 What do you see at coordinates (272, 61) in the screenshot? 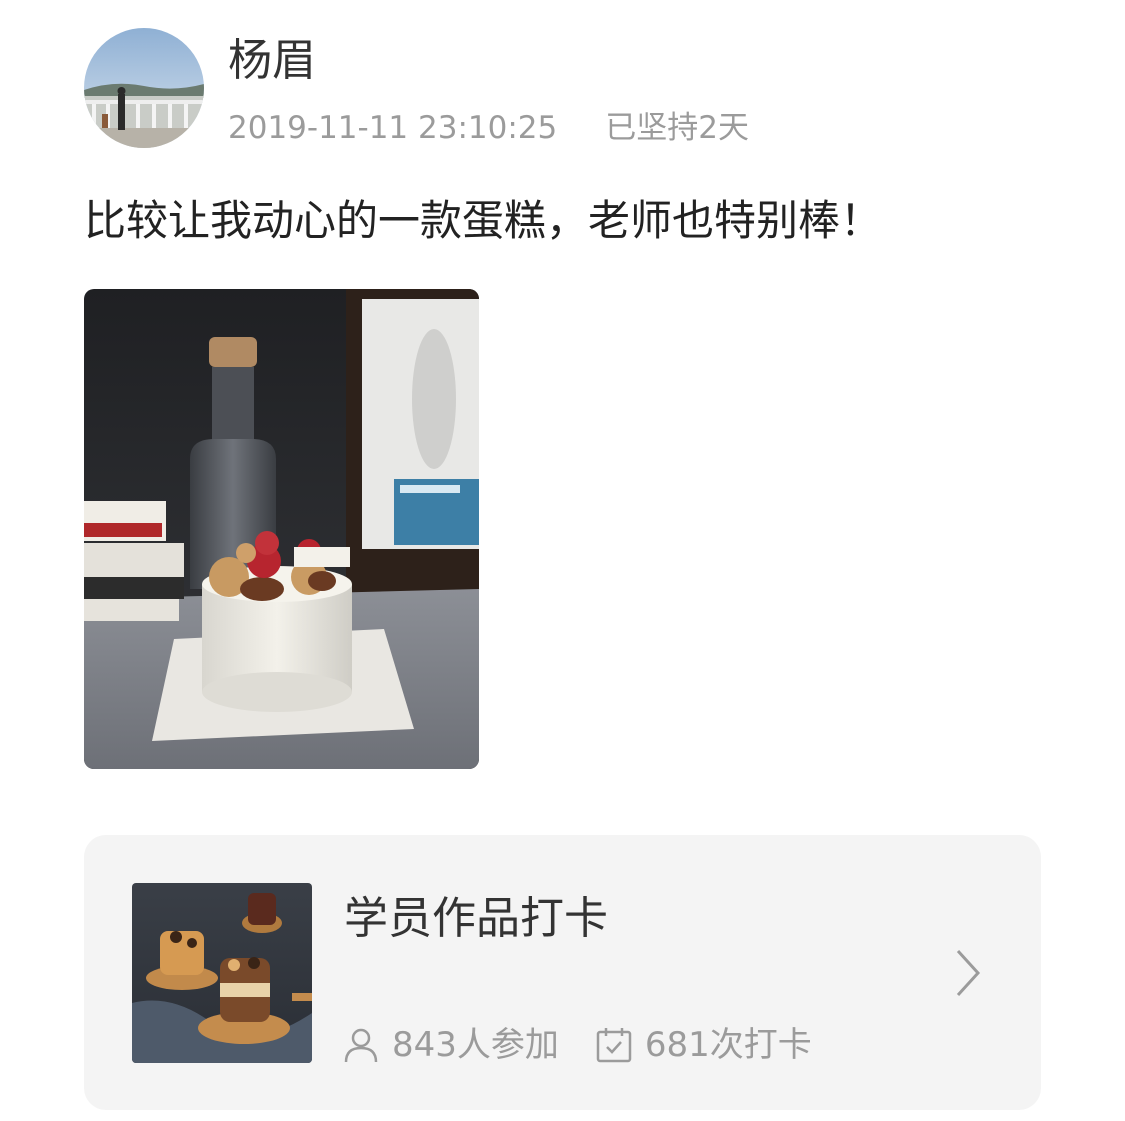
I see `author-name: 杨眉` at bounding box center [272, 61].